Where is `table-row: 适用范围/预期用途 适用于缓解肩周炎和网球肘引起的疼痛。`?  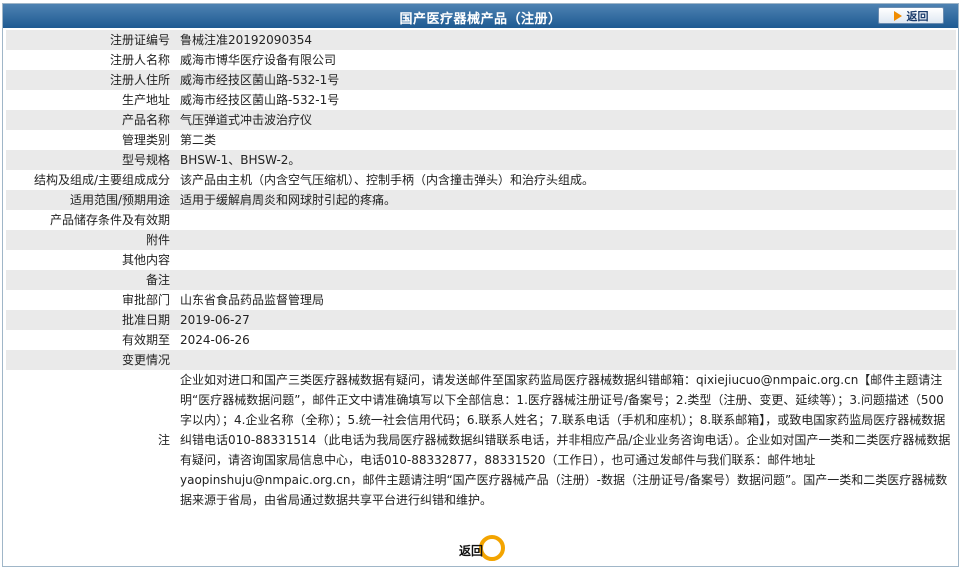 table-row: 适用范围/预期用途 适用于缓解肩周炎和网球肘引起的疼痛。 is located at coordinates (481, 200).